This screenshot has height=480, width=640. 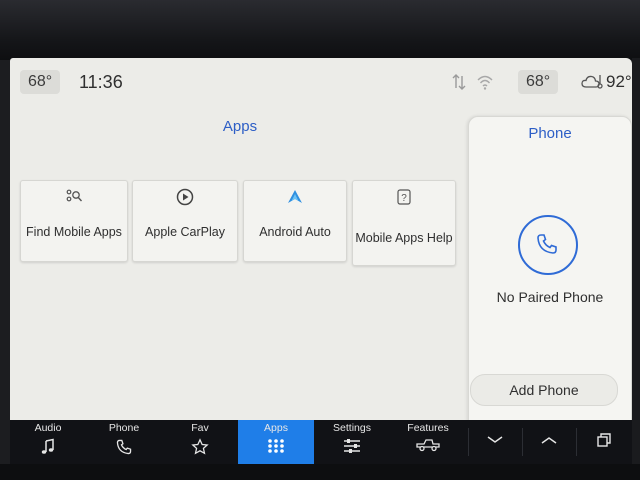 What do you see at coordinates (124, 428) in the screenshot?
I see `nav-label: Phone` at bounding box center [124, 428].